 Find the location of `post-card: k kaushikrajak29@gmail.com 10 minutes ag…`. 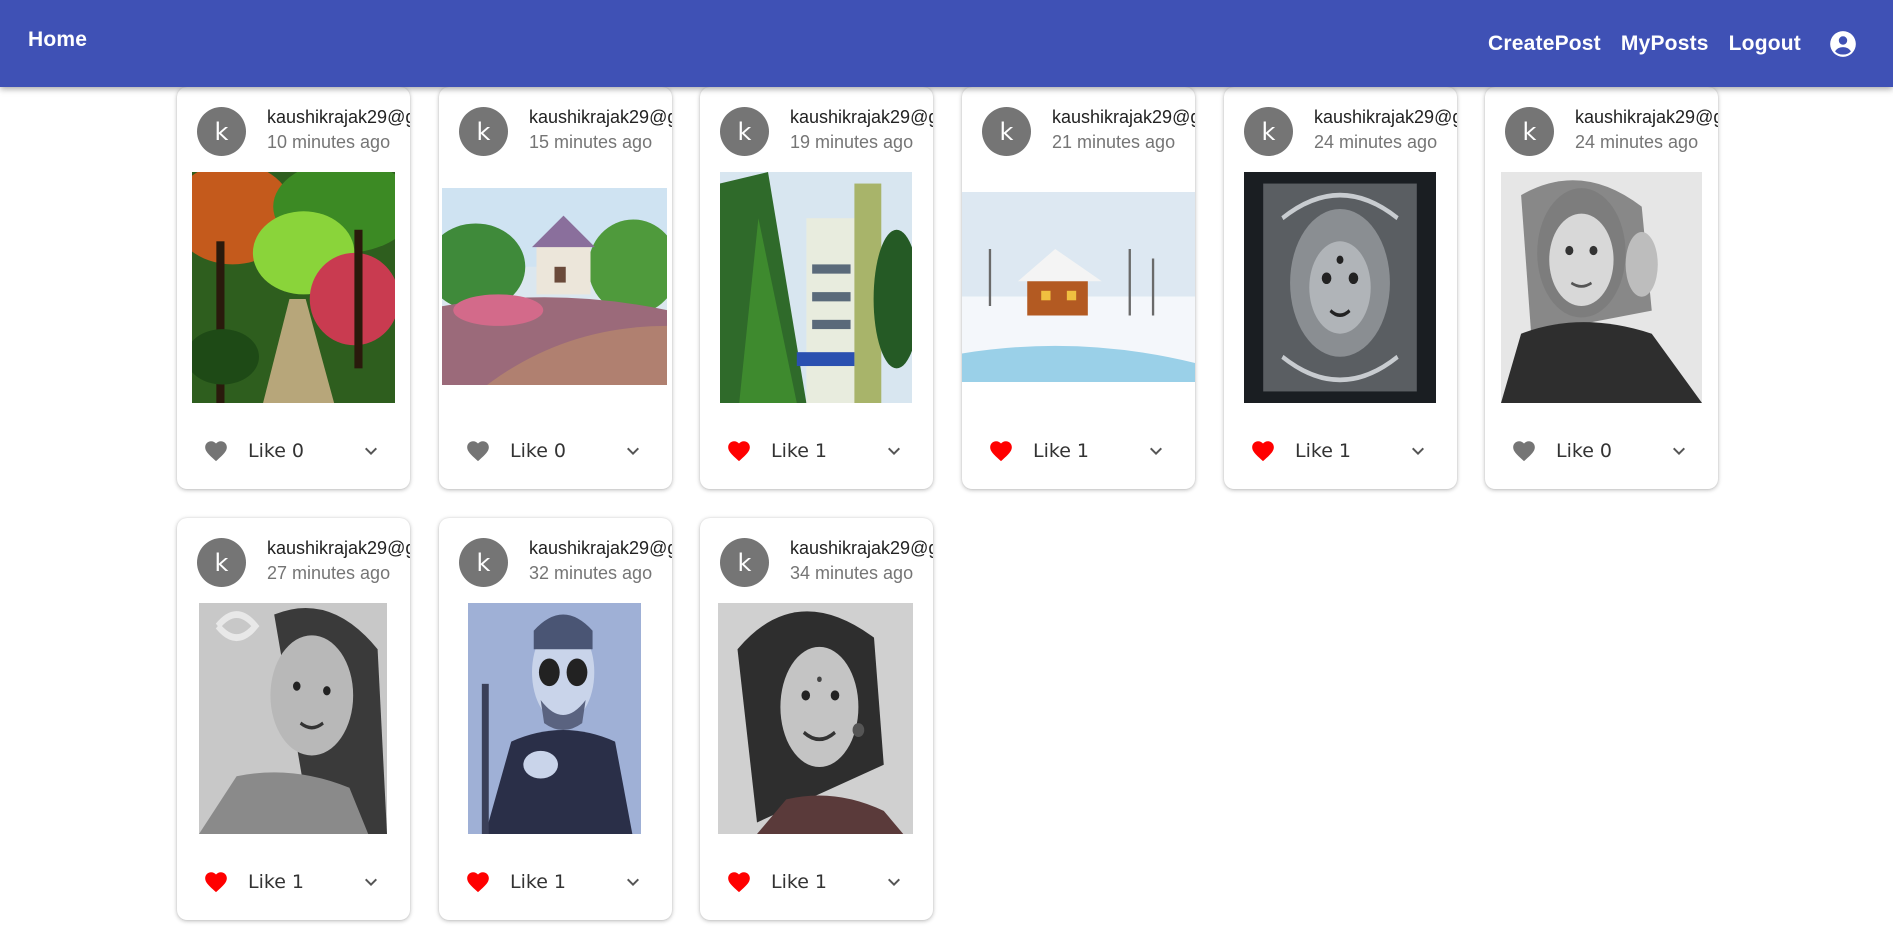

post-card: k kaushikrajak29@gmail.com 10 minutes ag… is located at coordinates (293, 288).